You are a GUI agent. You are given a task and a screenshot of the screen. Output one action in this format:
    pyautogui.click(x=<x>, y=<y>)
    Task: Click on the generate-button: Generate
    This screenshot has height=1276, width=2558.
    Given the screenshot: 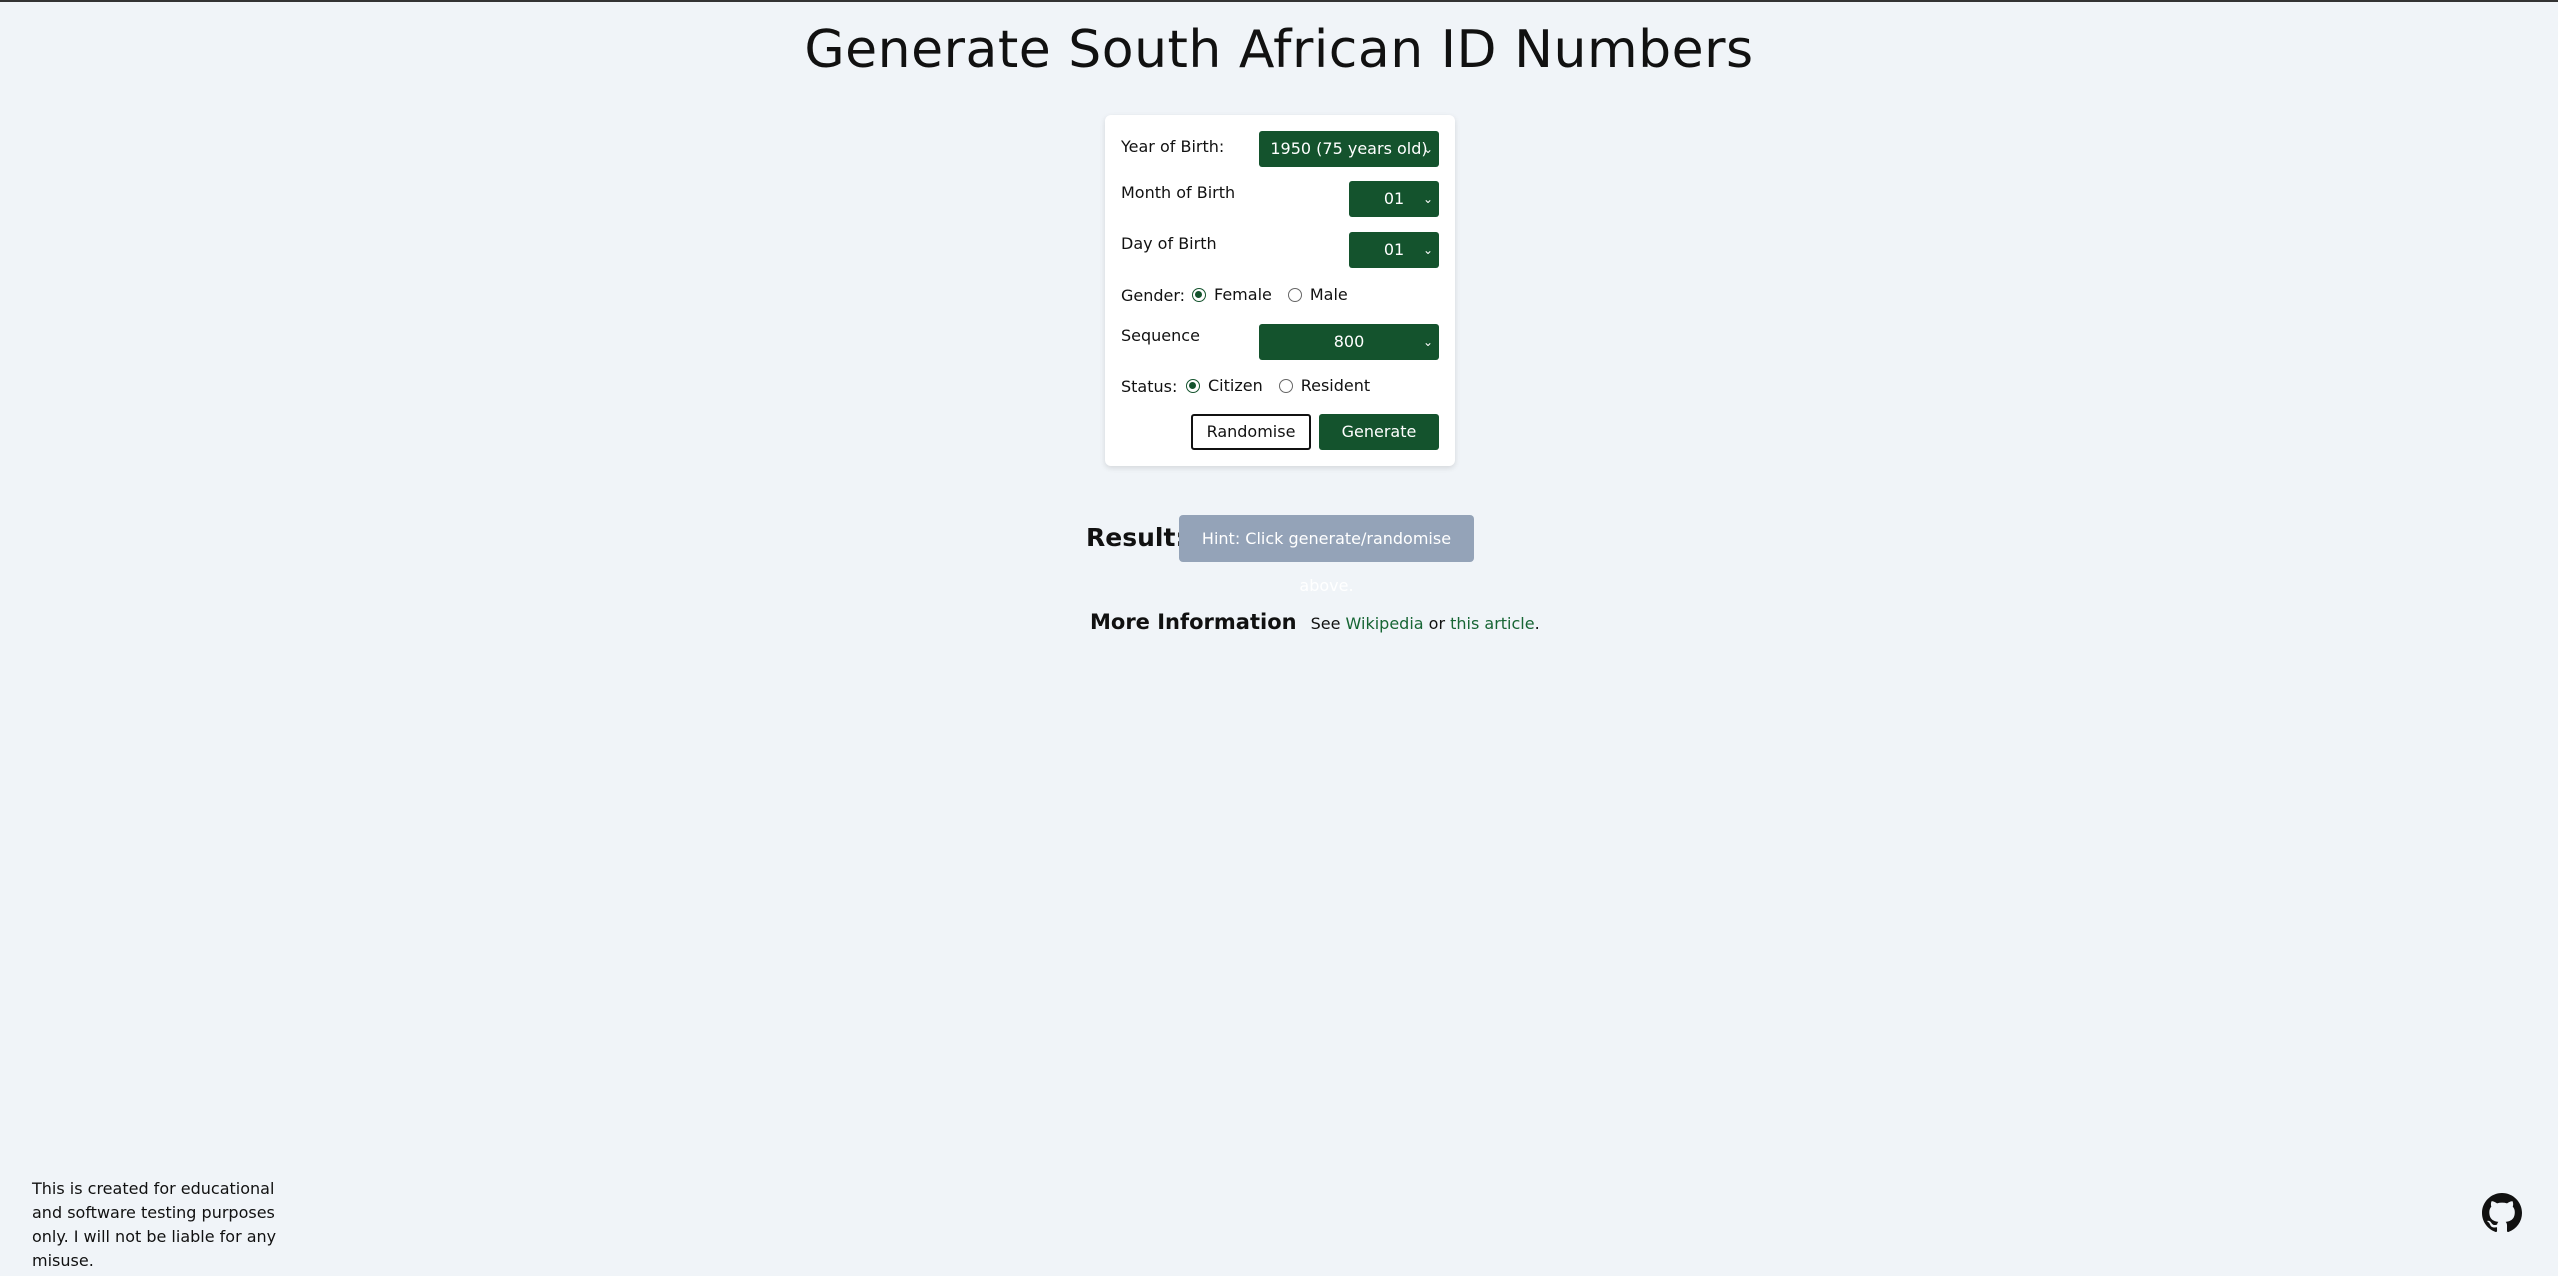 What is the action you would take?
    pyautogui.click(x=1379, y=432)
    